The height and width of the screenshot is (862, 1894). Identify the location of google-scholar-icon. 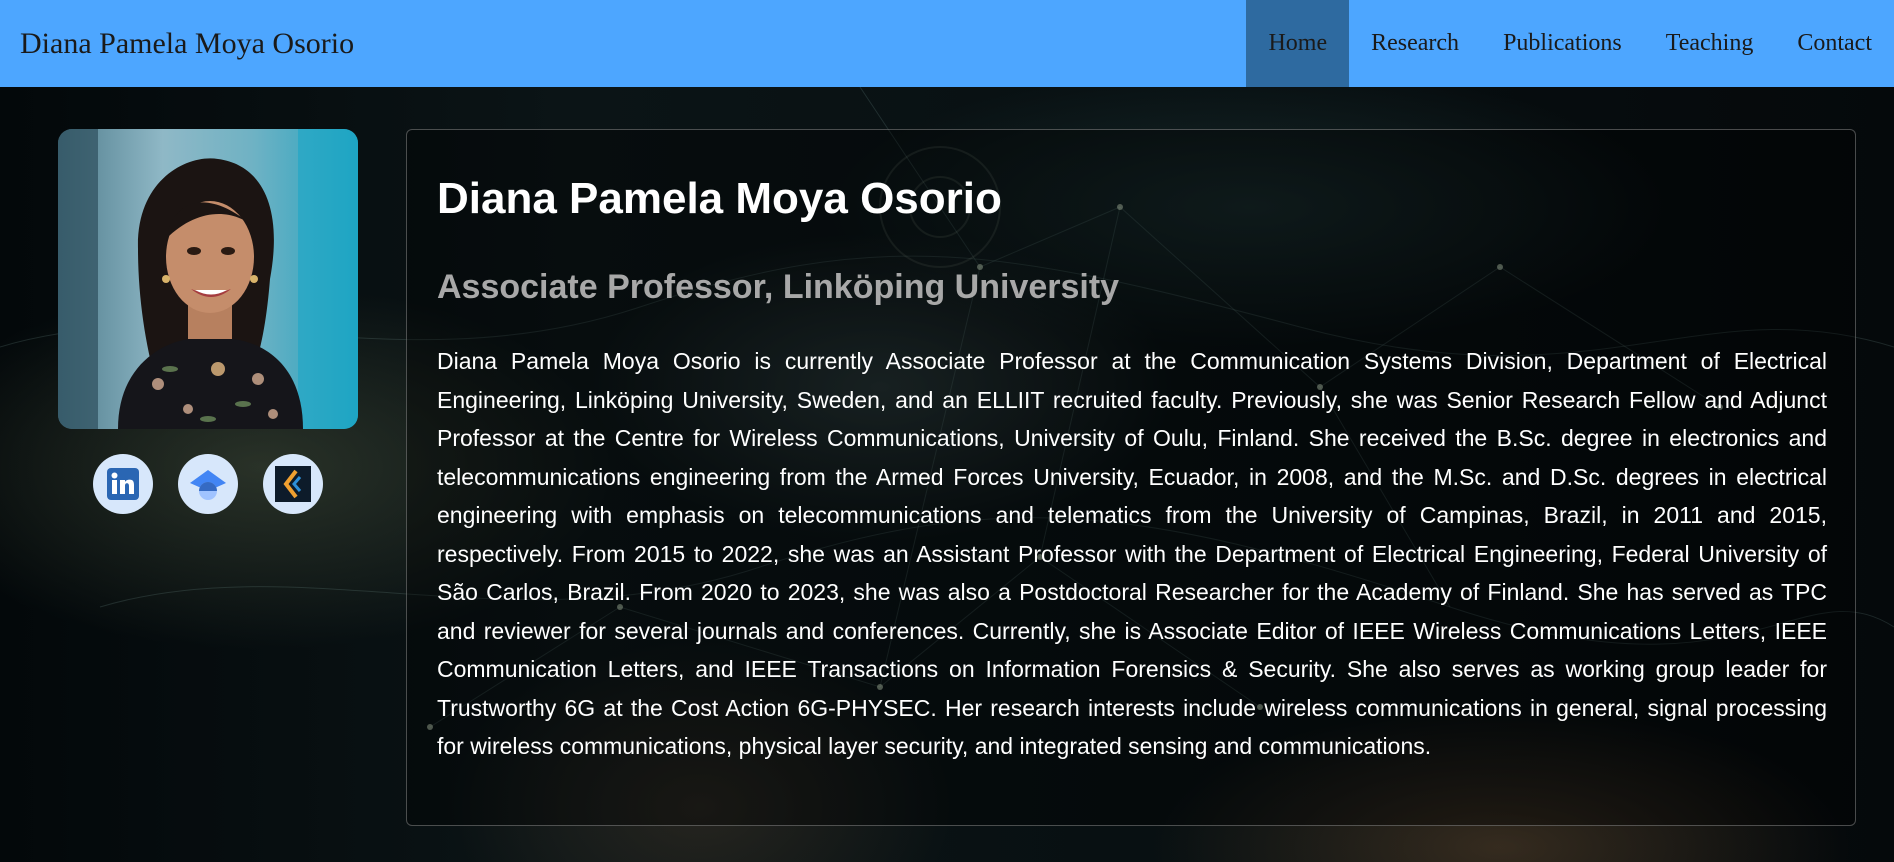
(208, 485).